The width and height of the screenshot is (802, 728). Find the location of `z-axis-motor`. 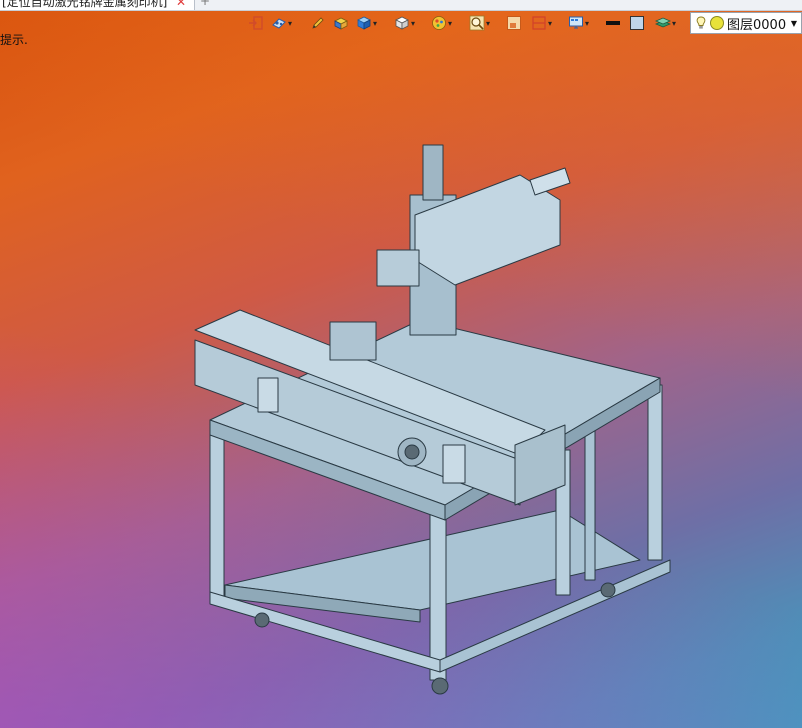

z-axis-motor is located at coordinates (433, 172).